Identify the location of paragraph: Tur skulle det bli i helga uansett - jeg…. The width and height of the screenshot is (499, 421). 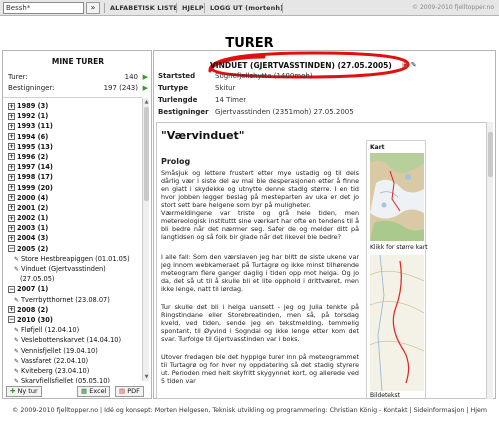
(260, 323).